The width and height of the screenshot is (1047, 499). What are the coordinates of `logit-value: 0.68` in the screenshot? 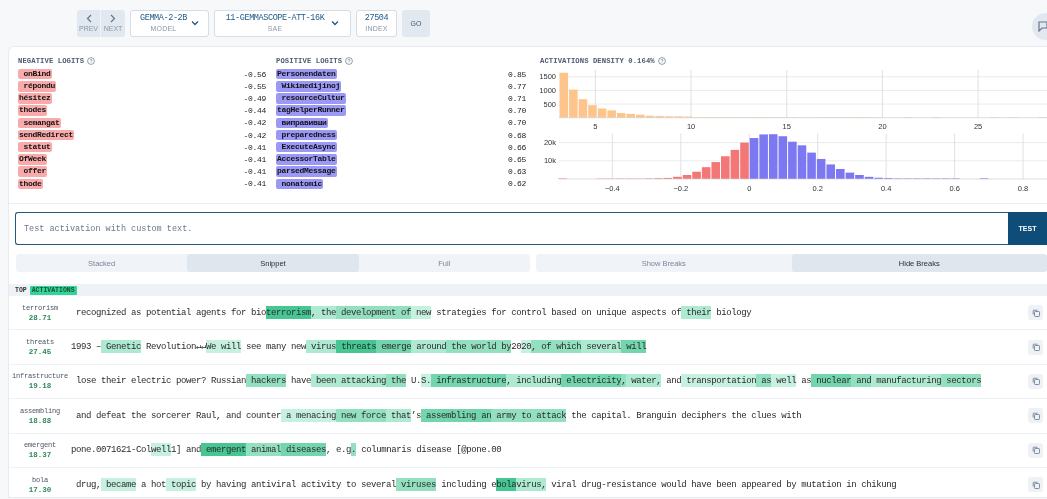 It's located at (517, 135).